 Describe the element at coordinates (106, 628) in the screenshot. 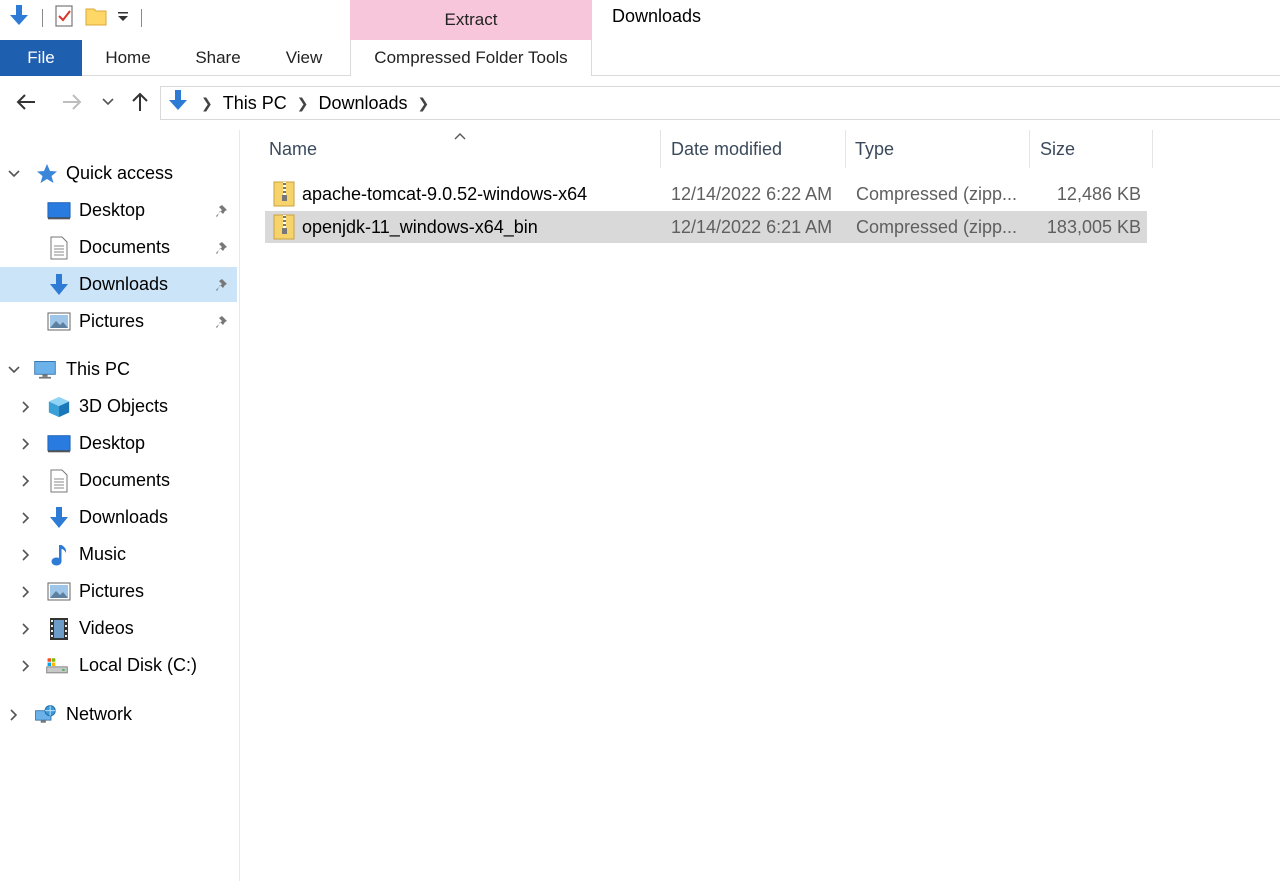

I see `nav-videos-label: Videos` at that location.